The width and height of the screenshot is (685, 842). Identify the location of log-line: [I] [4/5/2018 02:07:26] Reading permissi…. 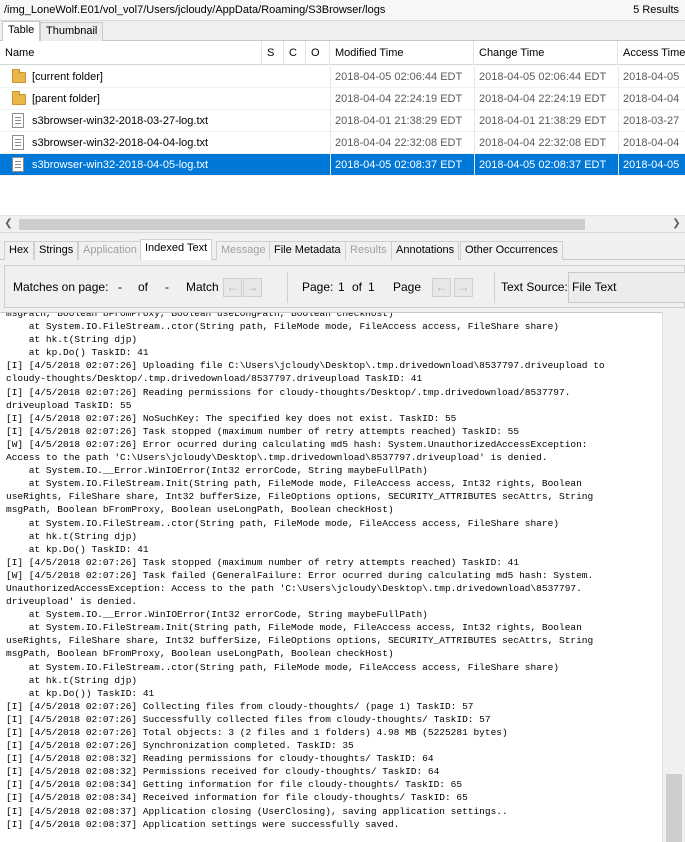
(288, 392).